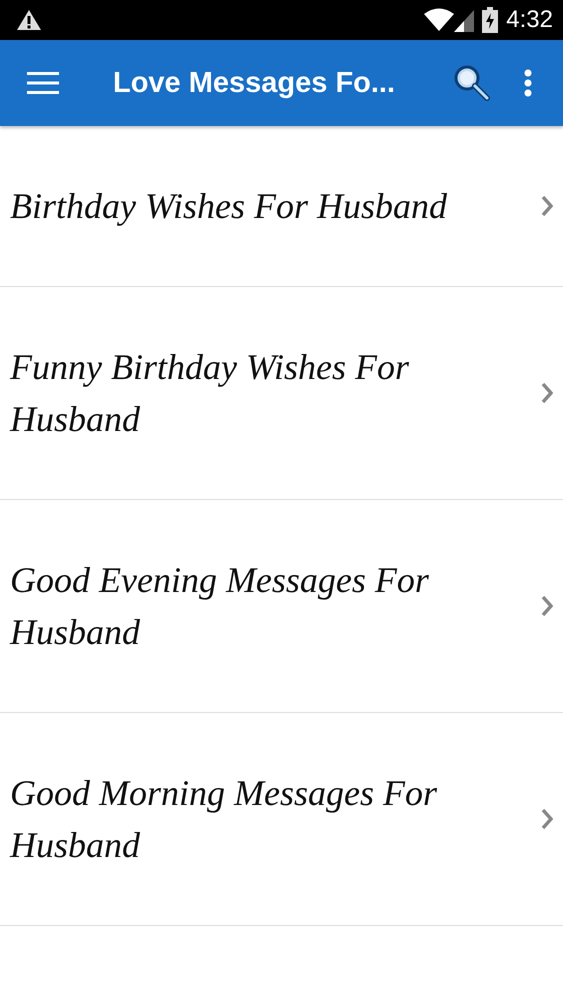 The width and height of the screenshot is (563, 1000). What do you see at coordinates (528, 83) in the screenshot?
I see `more-options-icon` at bounding box center [528, 83].